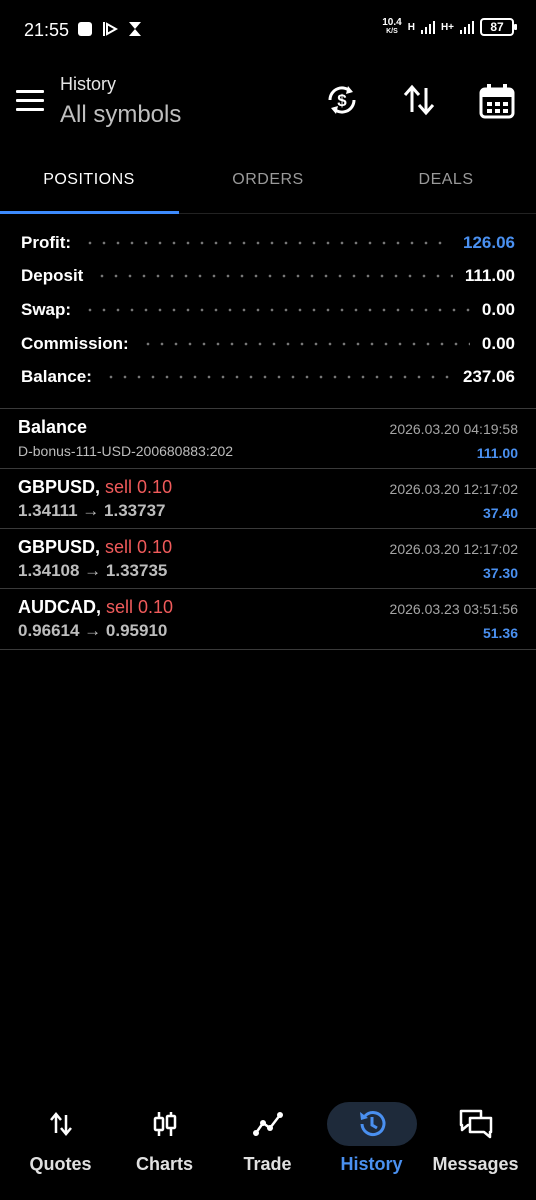 Image resolution: width=536 pixels, height=1200 pixels. What do you see at coordinates (88, 84) in the screenshot?
I see `page-title: History` at bounding box center [88, 84].